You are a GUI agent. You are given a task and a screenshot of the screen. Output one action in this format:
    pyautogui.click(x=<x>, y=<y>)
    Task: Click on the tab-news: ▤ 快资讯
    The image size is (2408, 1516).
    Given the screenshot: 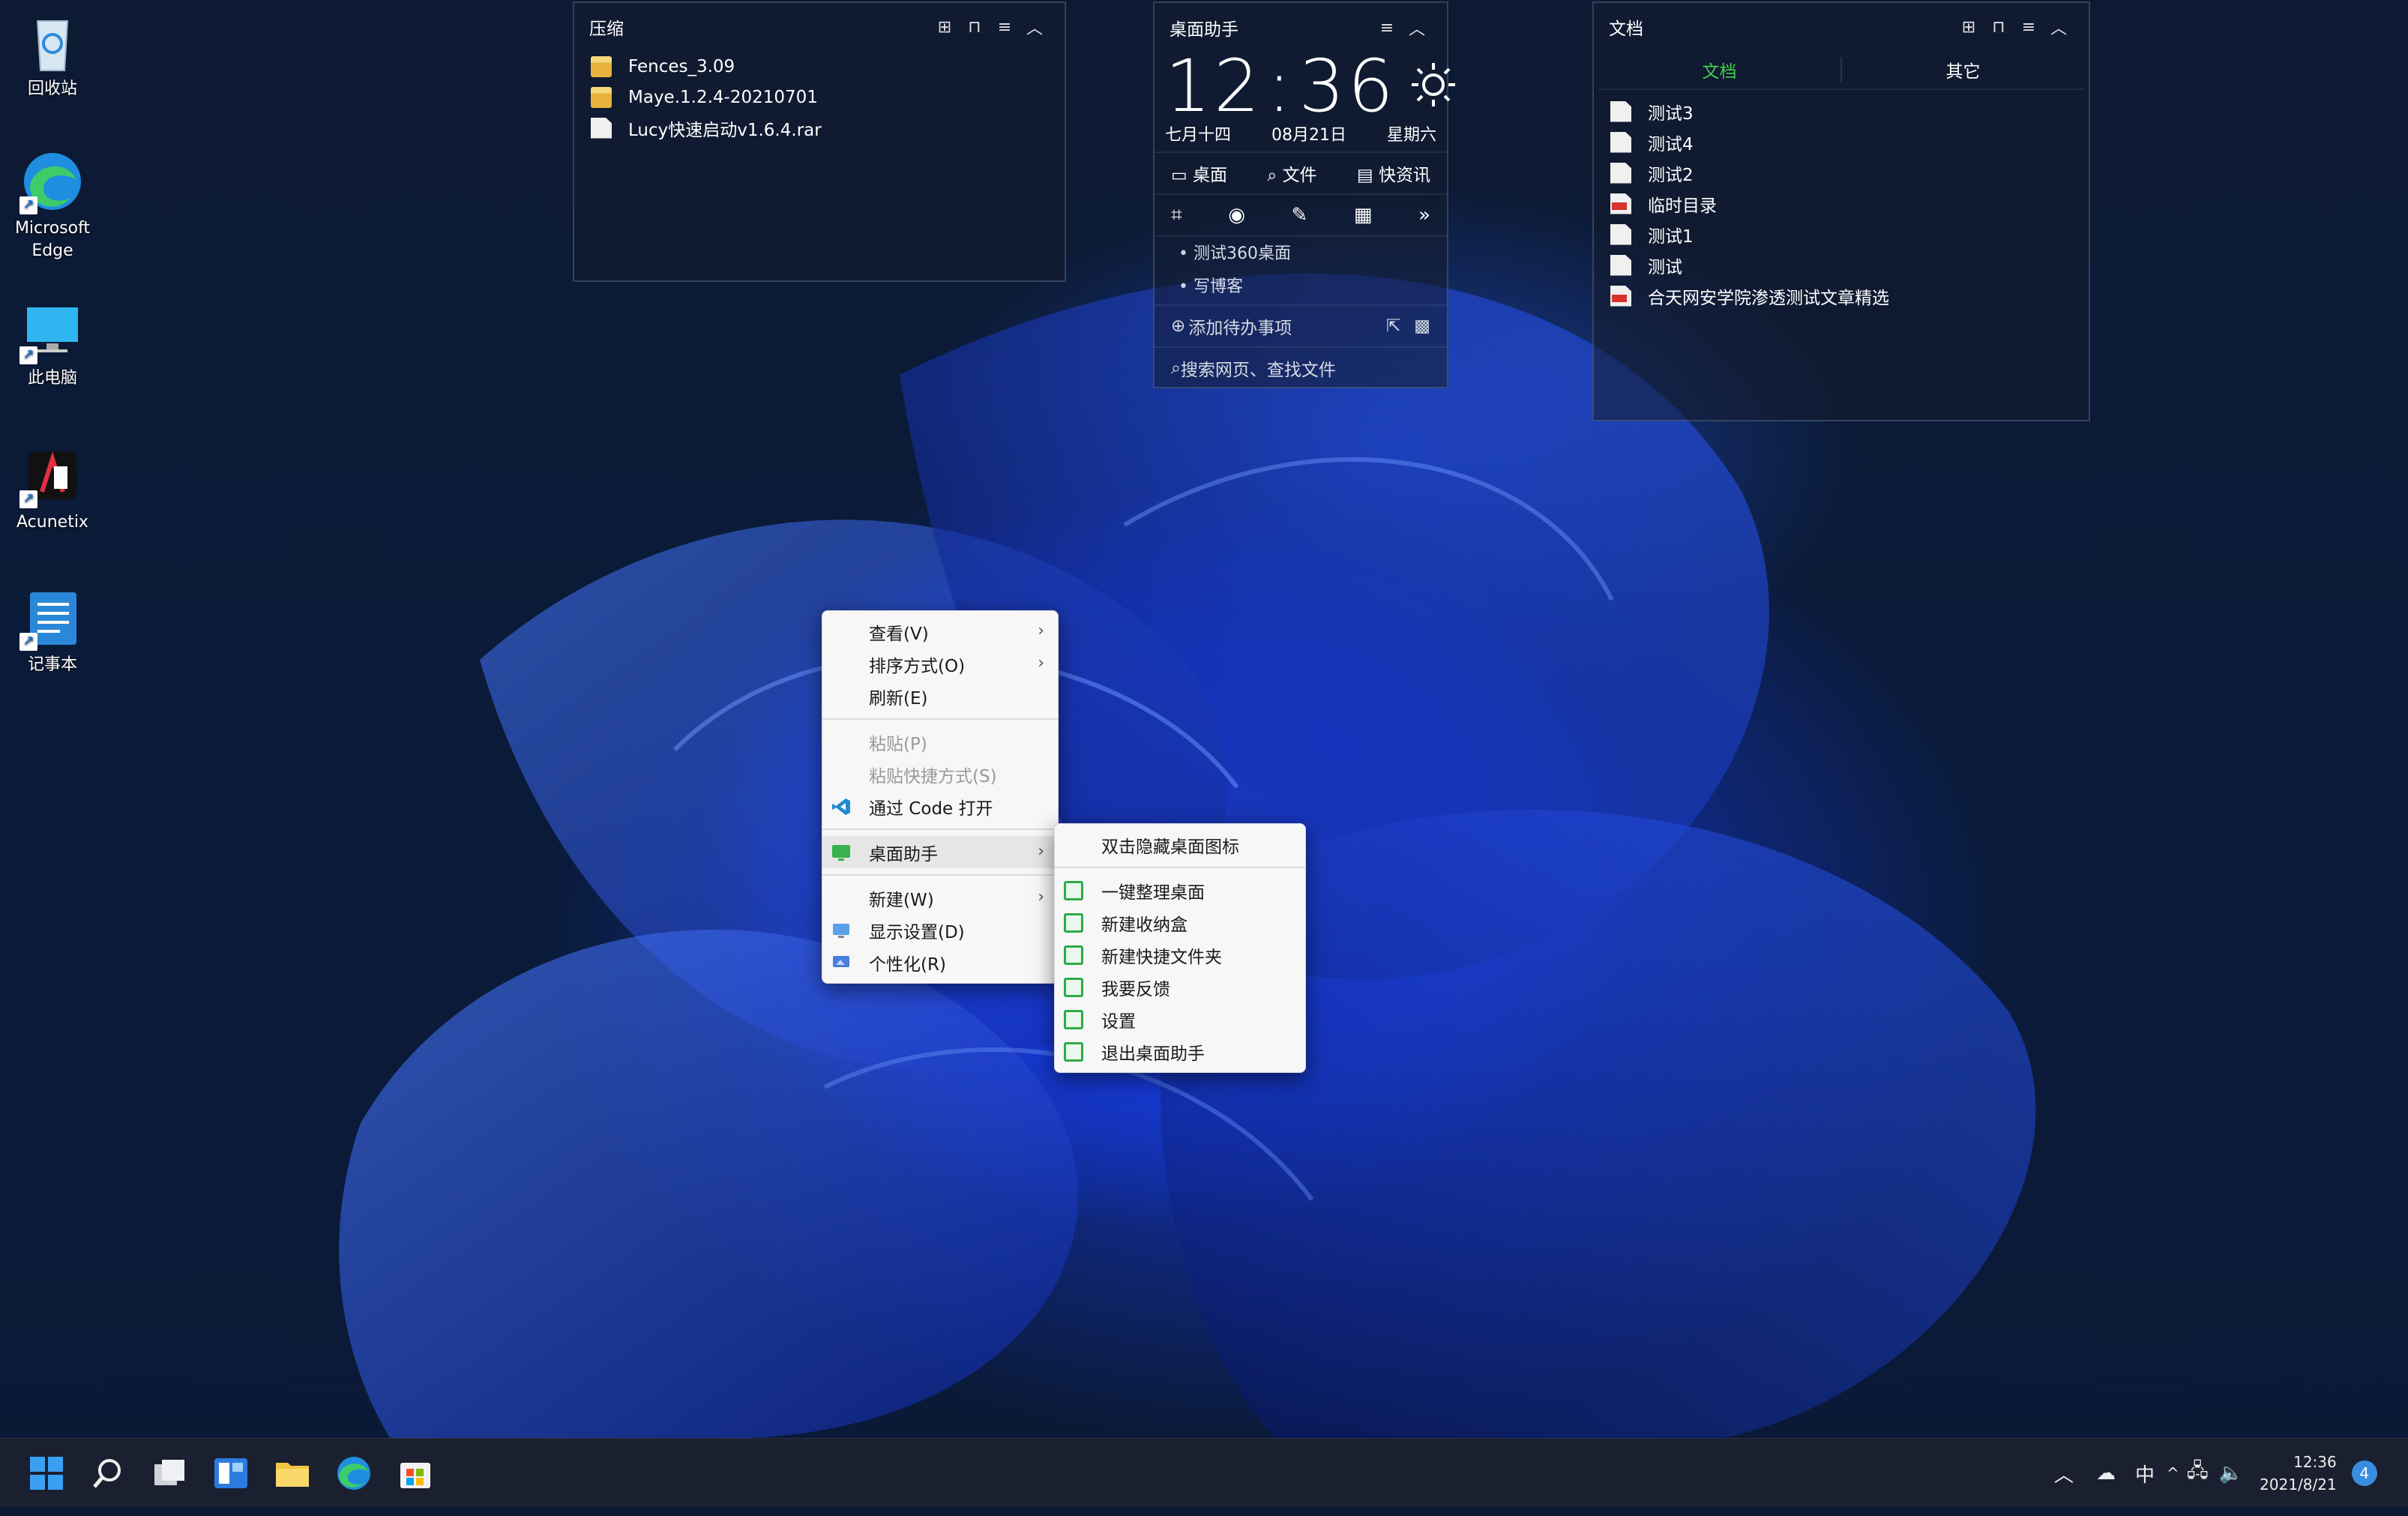 What is the action you would take?
    pyautogui.click(x=1393, y=173)
    